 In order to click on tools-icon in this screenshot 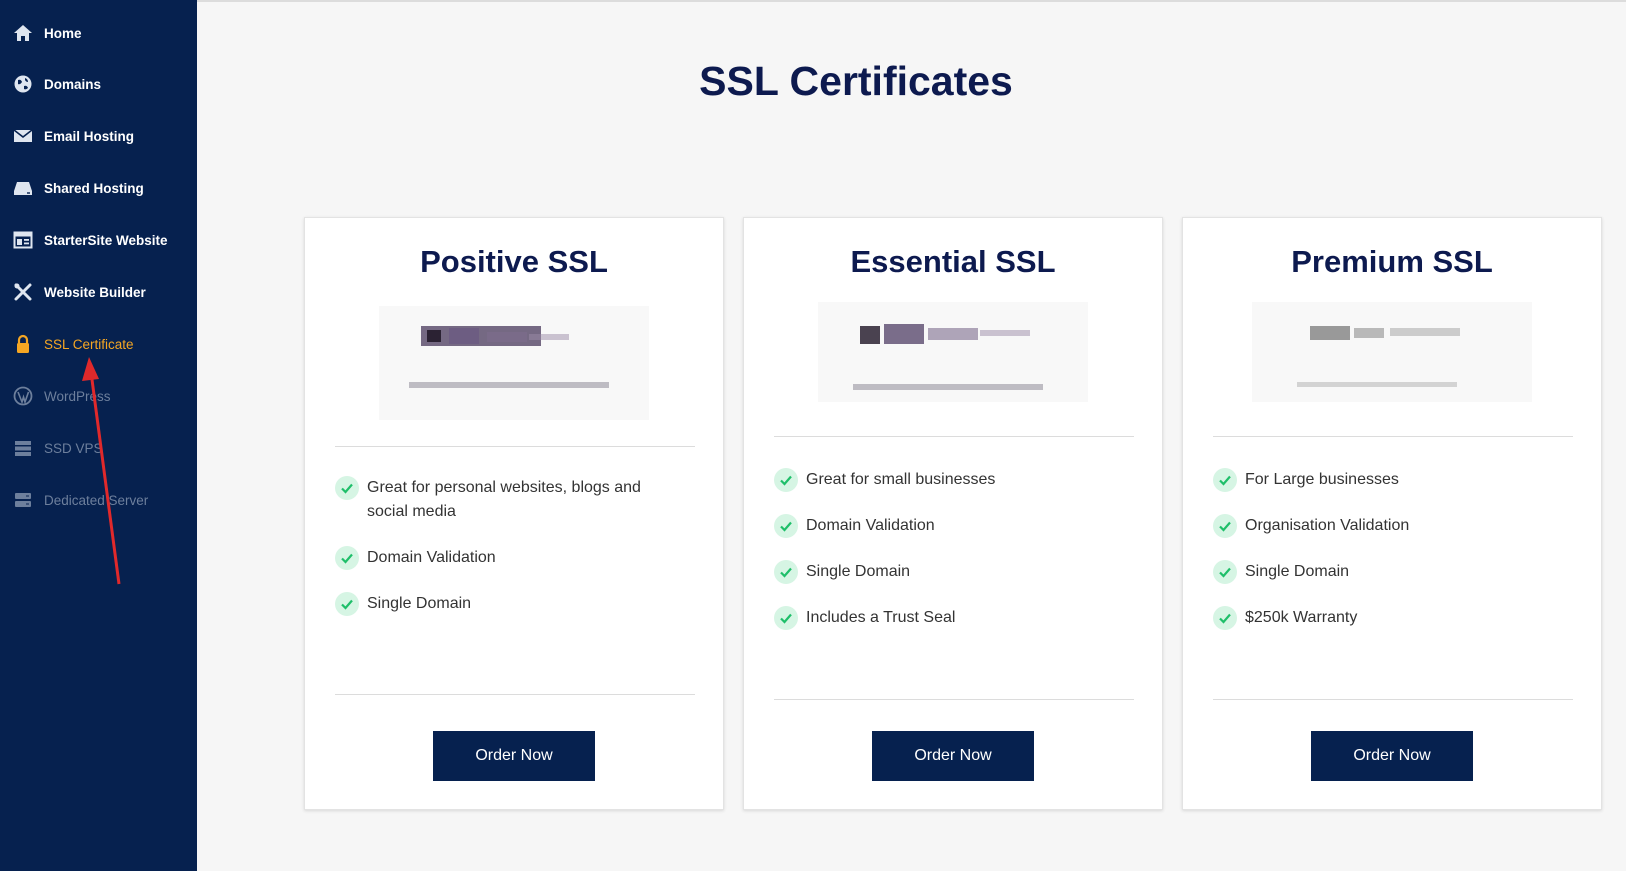, I will do `click(23, 292)`.